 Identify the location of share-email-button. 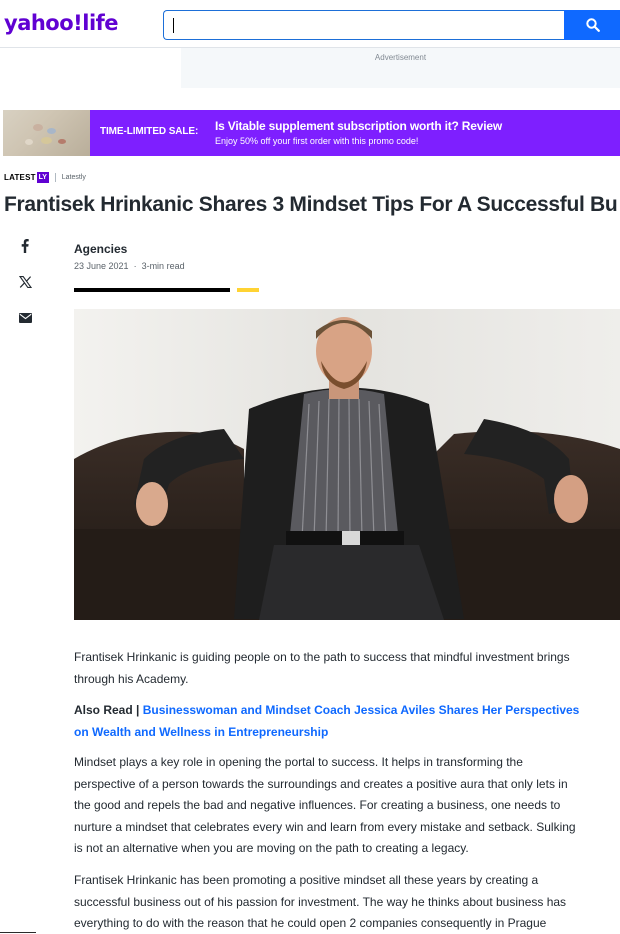
(25, 318).